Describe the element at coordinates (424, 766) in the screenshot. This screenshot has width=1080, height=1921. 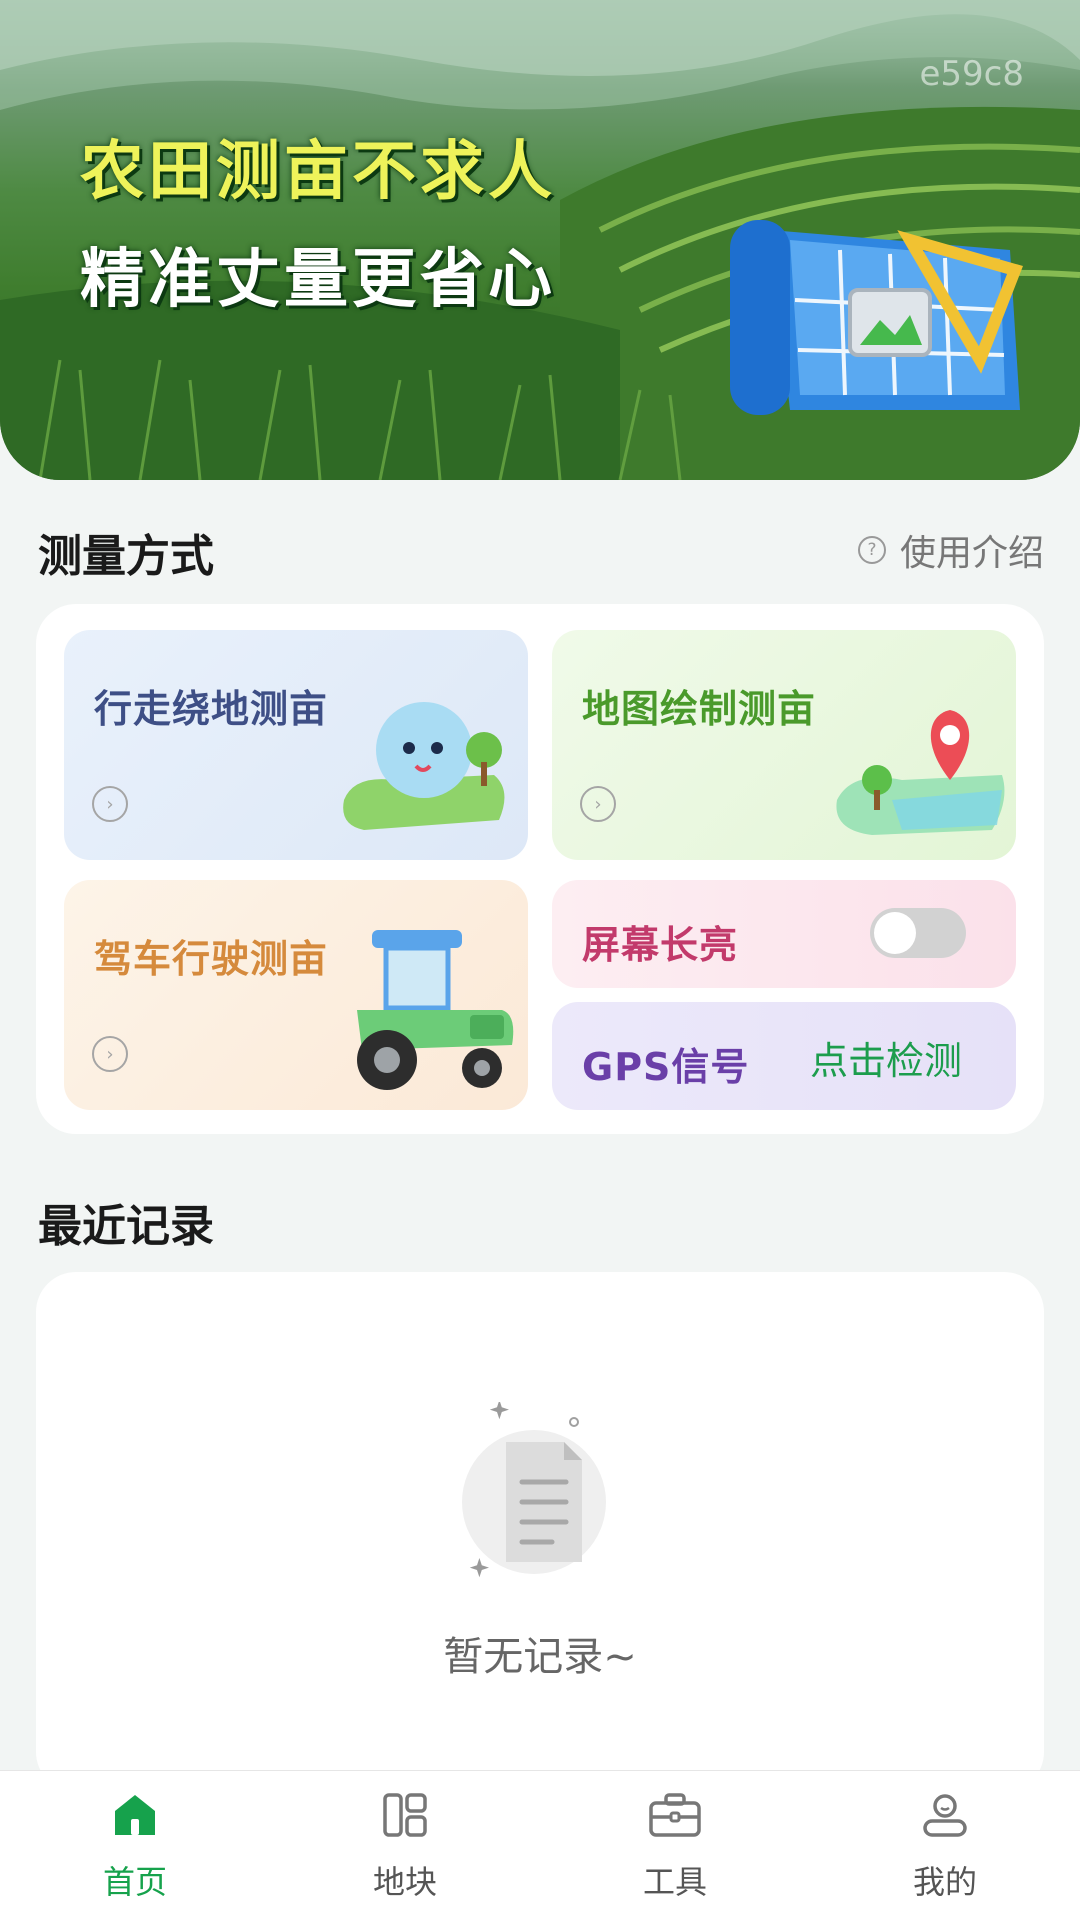
I see `walking-mascot-icon` at that location.